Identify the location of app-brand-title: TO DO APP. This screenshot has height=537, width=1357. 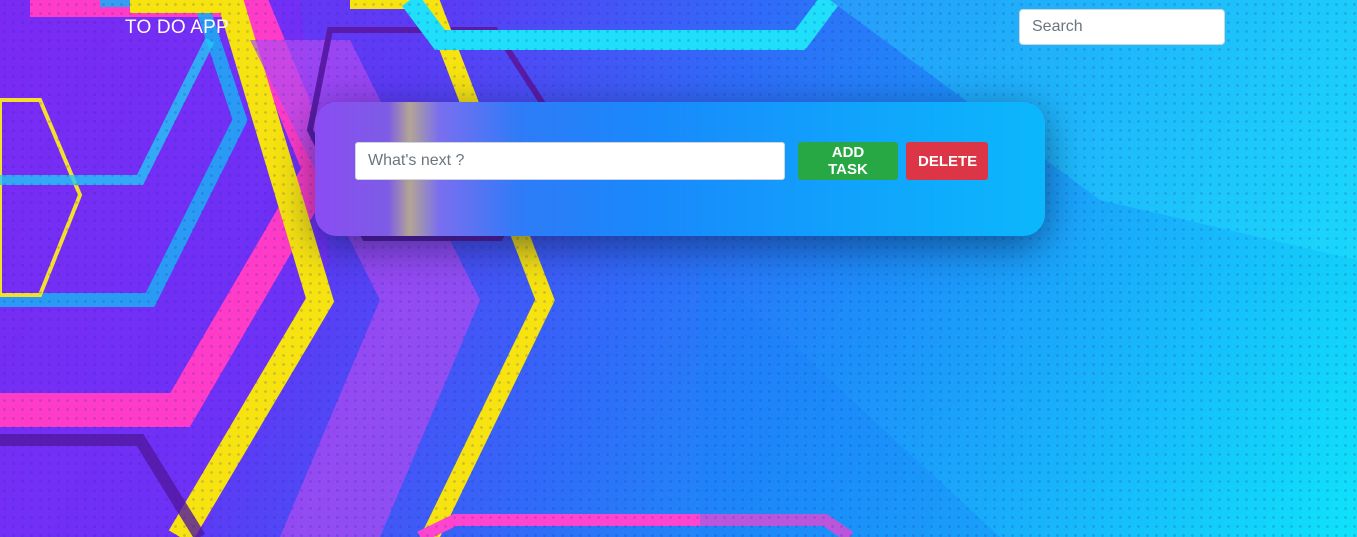
(177, 28).